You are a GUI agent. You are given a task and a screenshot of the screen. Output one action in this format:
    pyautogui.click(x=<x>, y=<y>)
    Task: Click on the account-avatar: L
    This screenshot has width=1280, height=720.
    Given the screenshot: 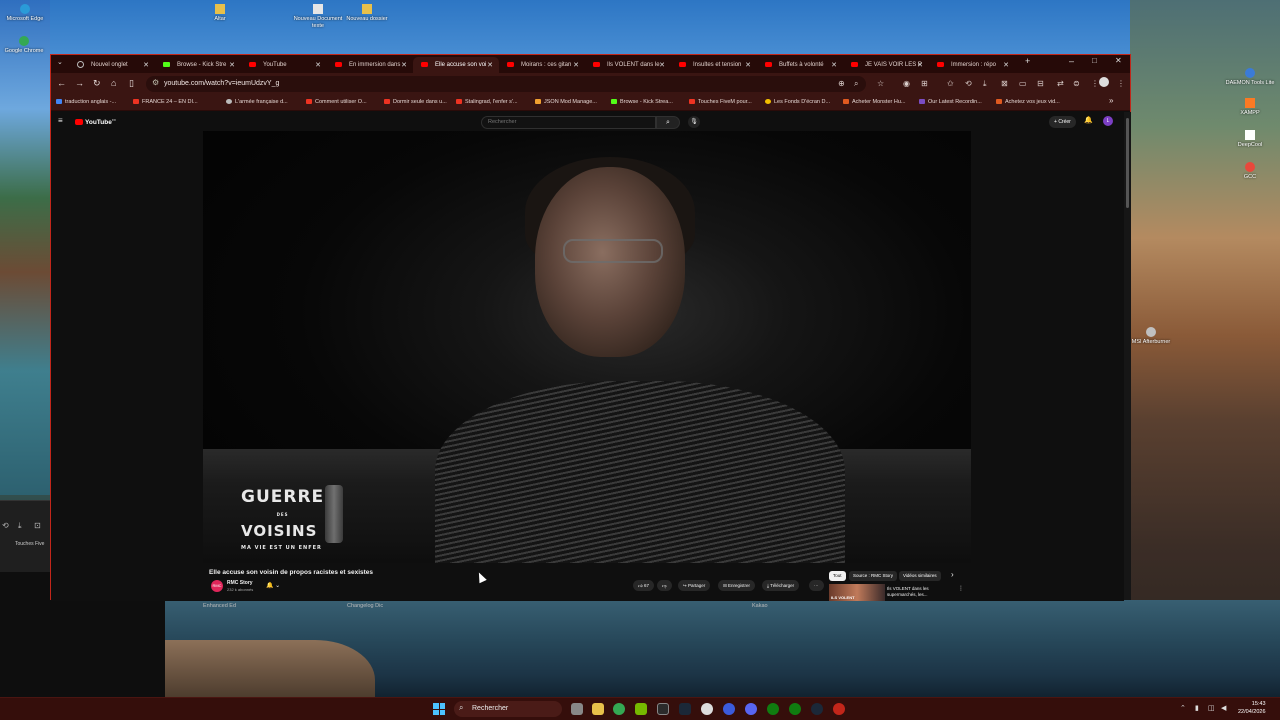 What is the action you would take?
    pyautogui.click(x=1108, y=121)
    